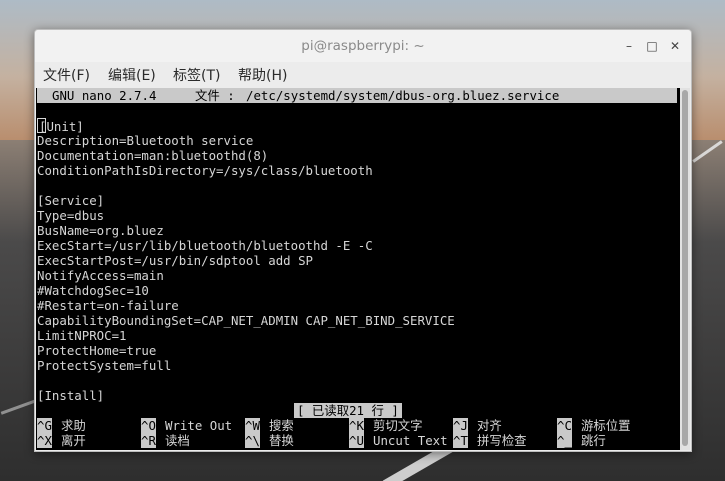 The height and width of the screenshot is (481, 725). I want to click on window-title: pi@raspberrypi: ~, so click(363, 46).